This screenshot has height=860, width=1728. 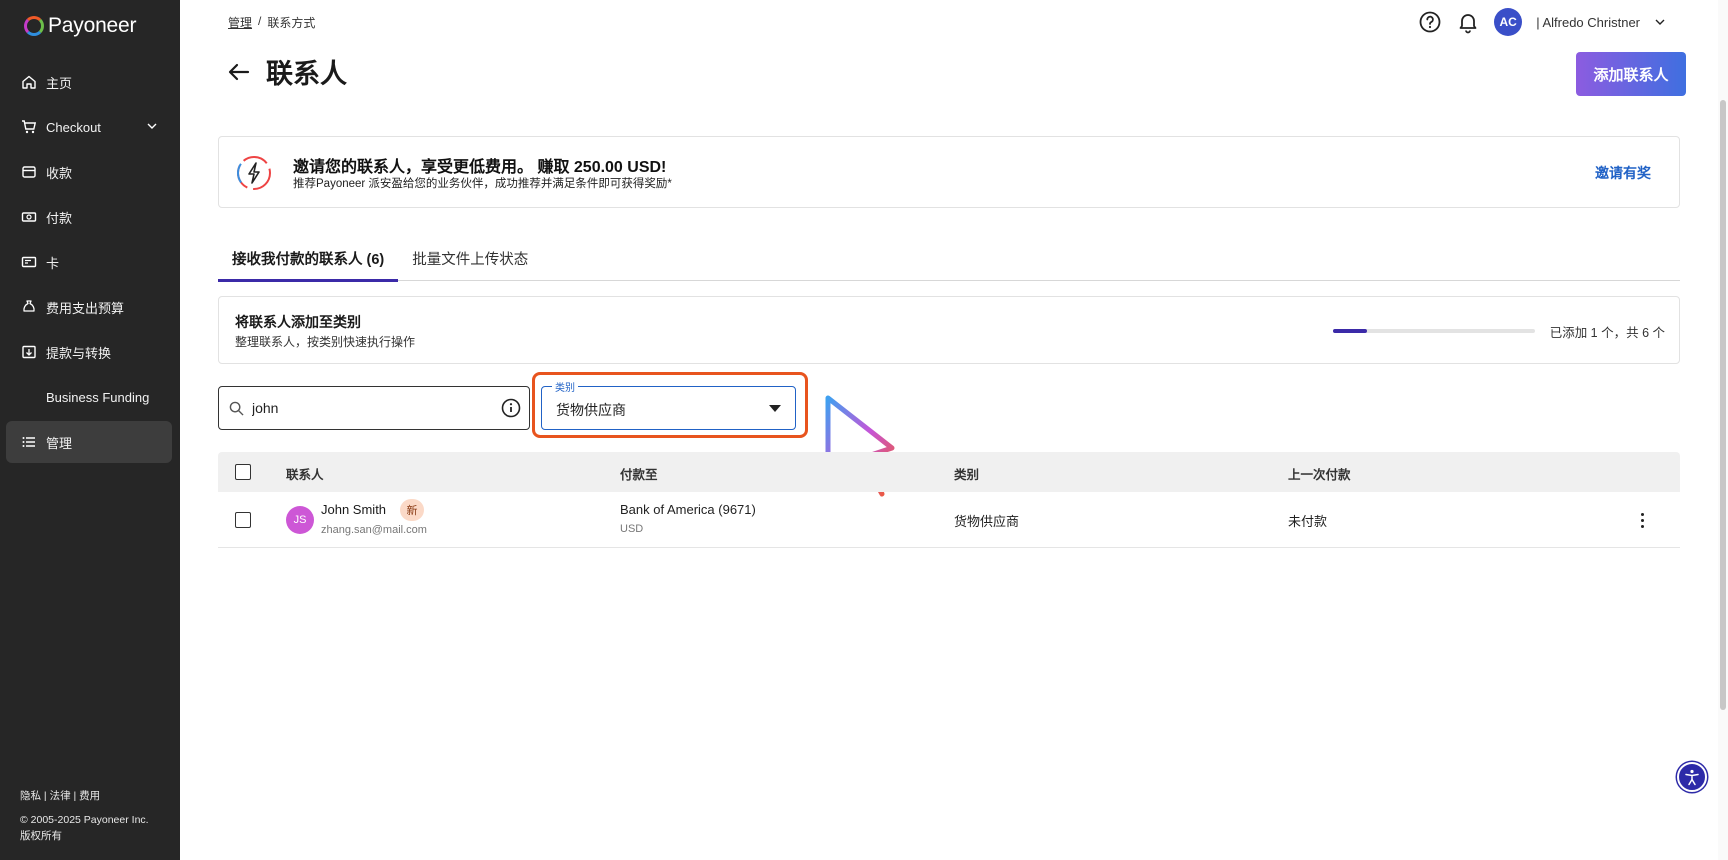 I want to click on search-input, so click(x=372, y=408).